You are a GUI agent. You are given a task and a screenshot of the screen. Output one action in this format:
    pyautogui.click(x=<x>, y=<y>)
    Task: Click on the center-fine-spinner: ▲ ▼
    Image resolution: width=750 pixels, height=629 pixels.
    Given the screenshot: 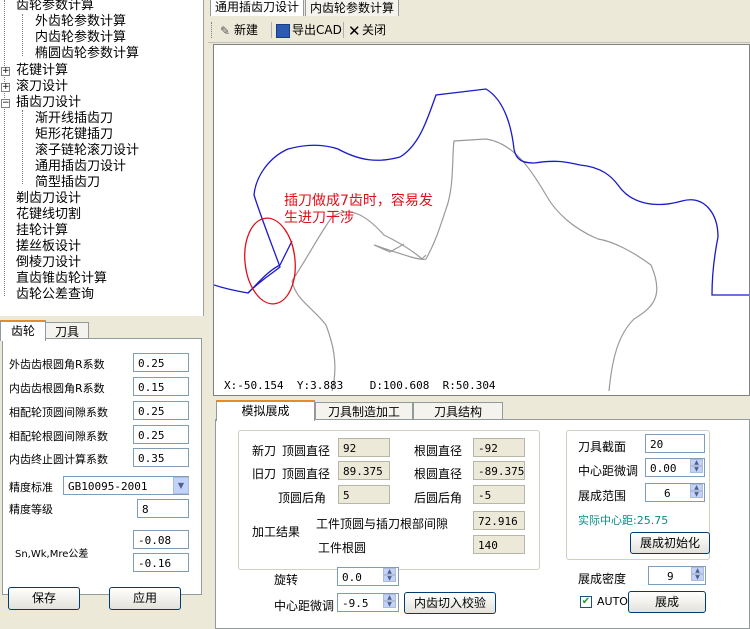 What is the action you would take?
    pyautogui.click(x=696, y=466)
    